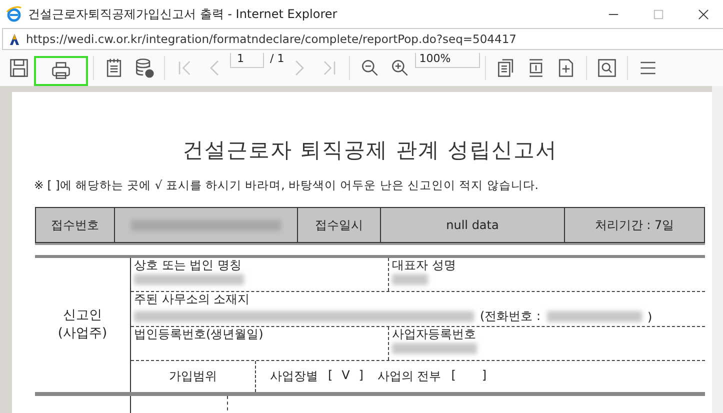  What do you see at coordinates (75, 225) in the screenshot?
I see `table-cell: 접수번호` at bounding box center [75, 225].